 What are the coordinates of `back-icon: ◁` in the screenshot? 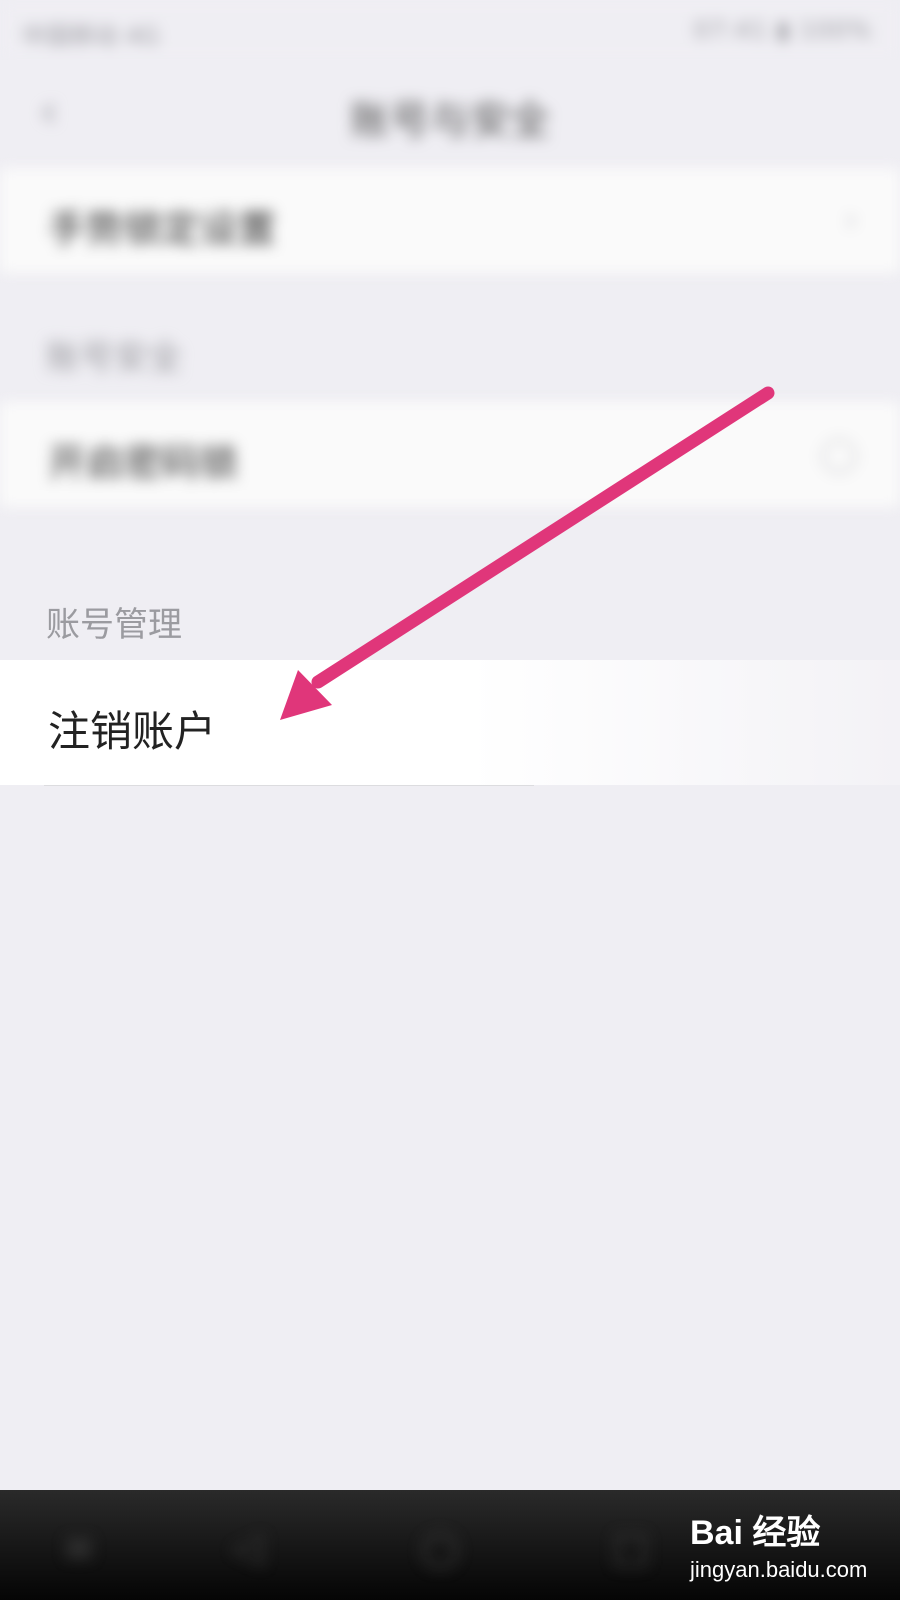 It's located at (247, 1548).